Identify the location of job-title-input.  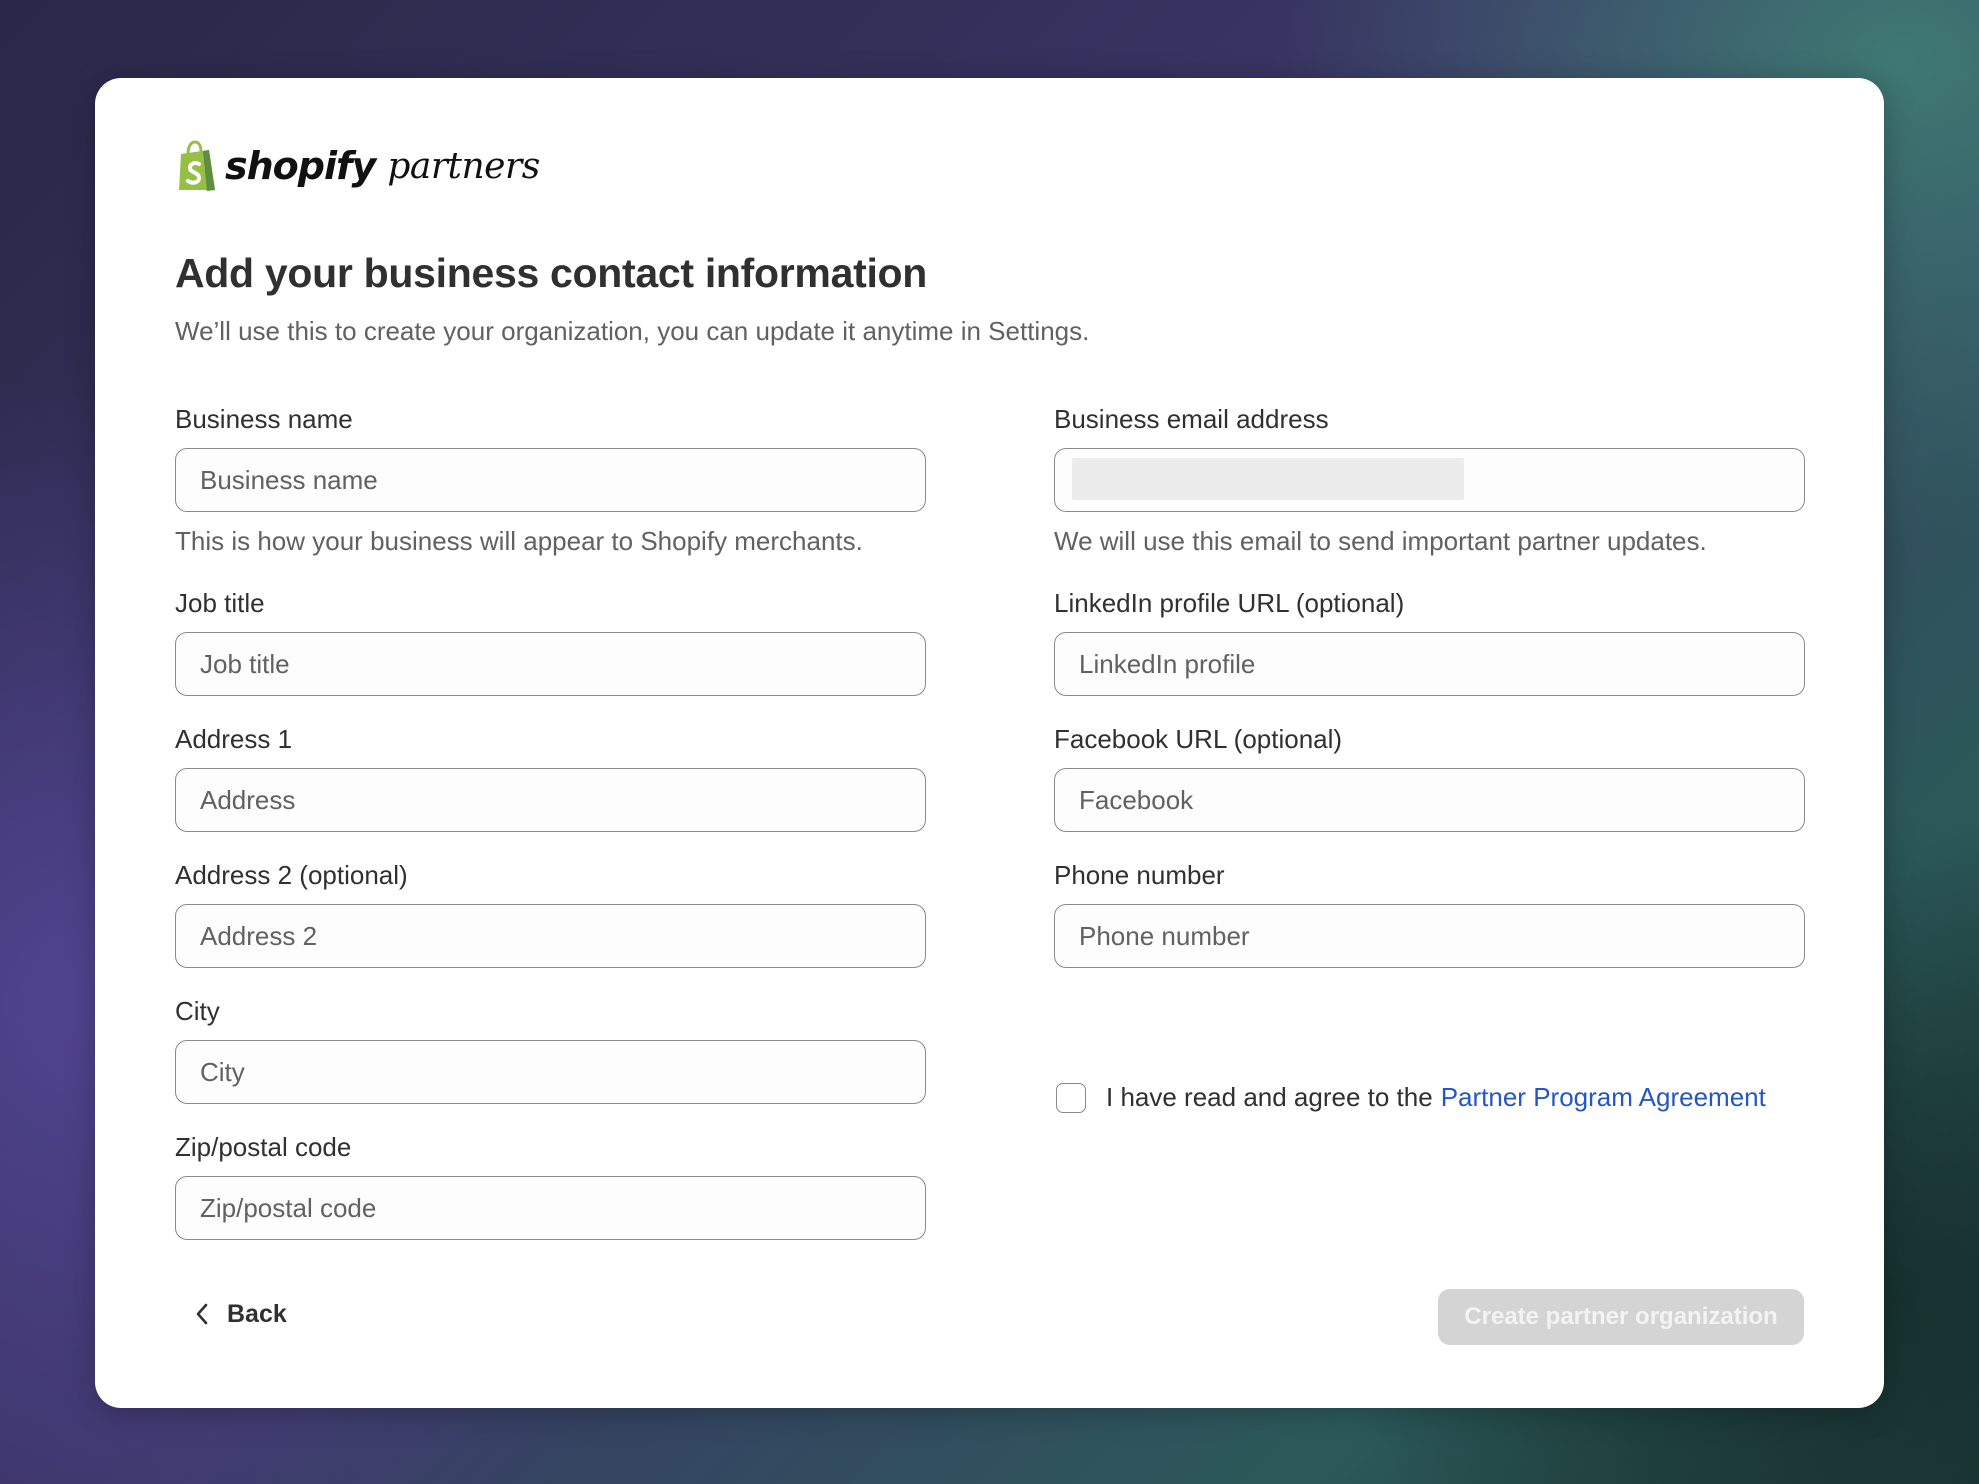
(550, 664).